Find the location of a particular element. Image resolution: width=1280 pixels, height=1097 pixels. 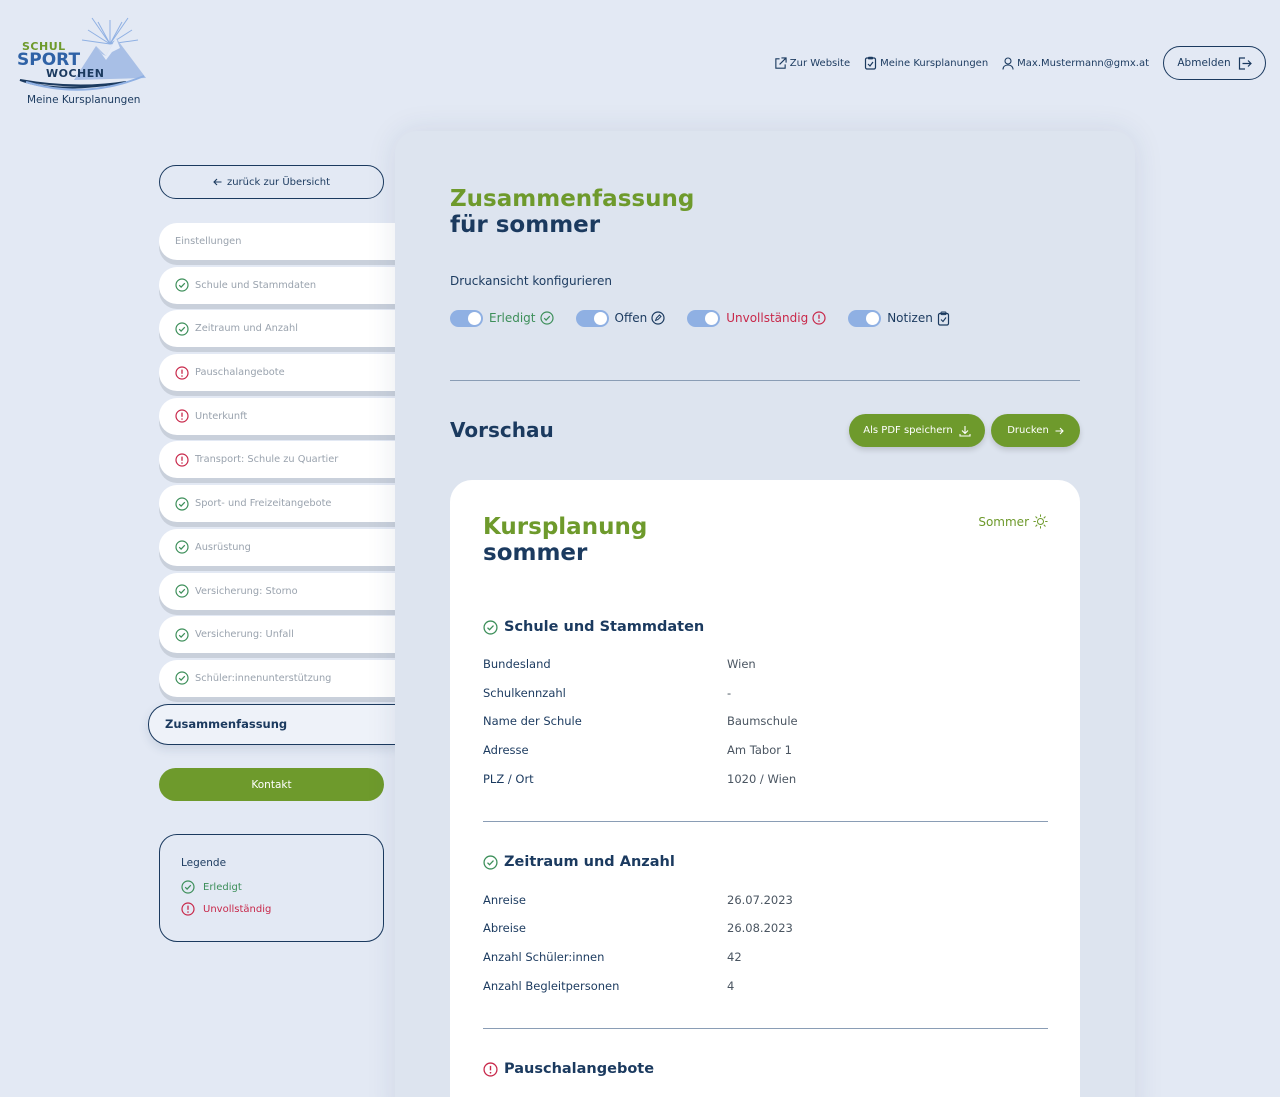

sidebar-item-transport: Transport: Schule zu Quartier is located at coordinates (279, 460).